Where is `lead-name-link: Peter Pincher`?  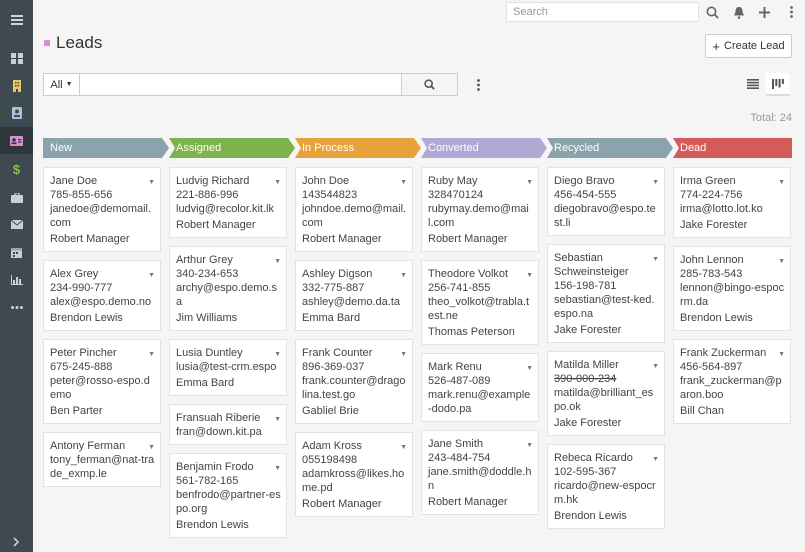
lead-name-link: Peter Pincher is located at coordinates (102, 353).